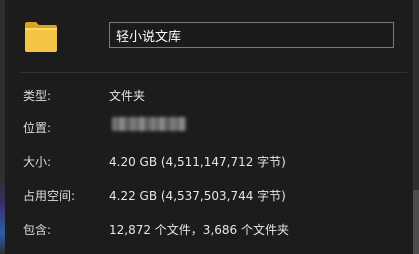  What do you see at coordinates (37, 96) in the screenshot?
I see `type-label: 类型:` at bounding box center [37, 96].